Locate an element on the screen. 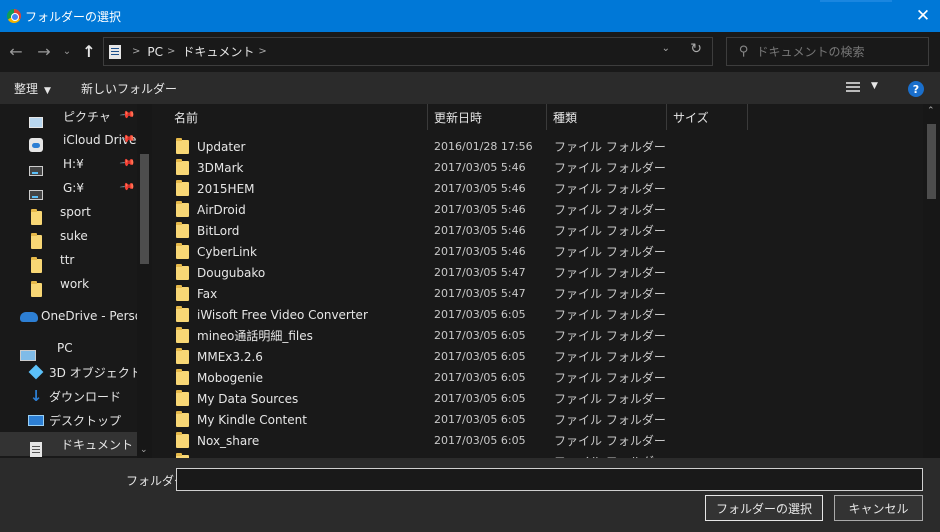 The image size is (940, 532). sidebar-item-3d-objects: 3D オブジェクト is located at coordinates (76, 372).